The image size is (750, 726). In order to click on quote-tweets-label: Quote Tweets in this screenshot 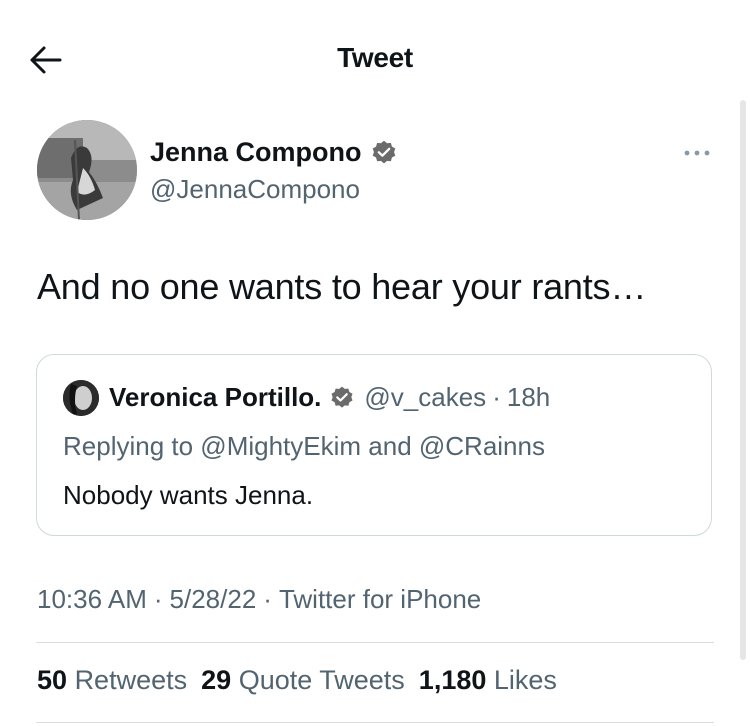, I will do `click(321, 680)`.